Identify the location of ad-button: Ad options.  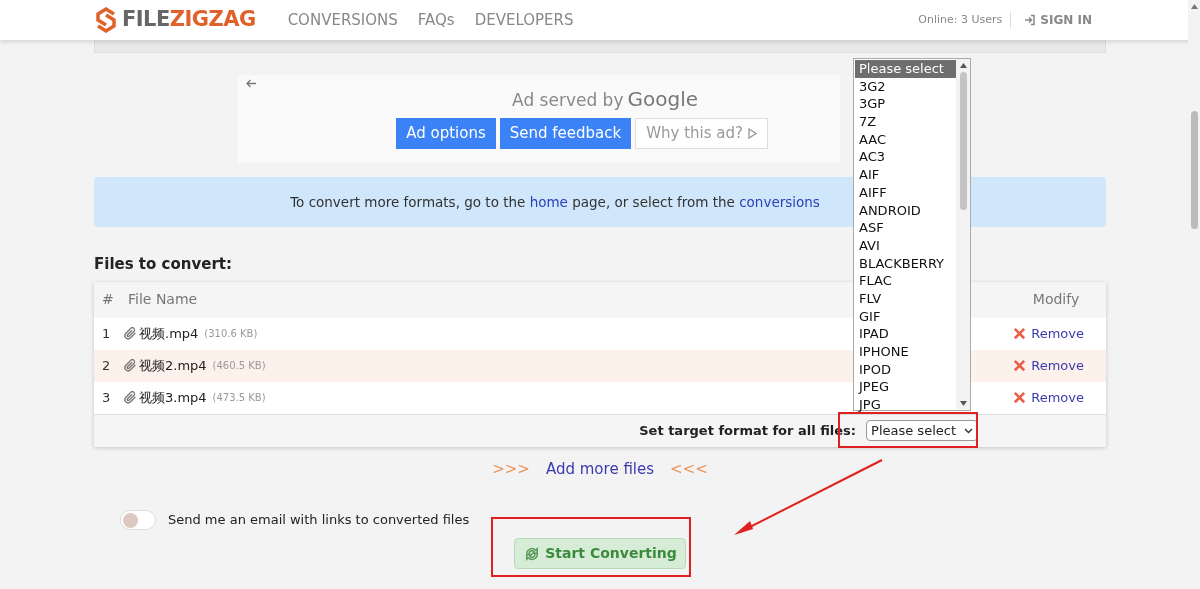
(446, 133).